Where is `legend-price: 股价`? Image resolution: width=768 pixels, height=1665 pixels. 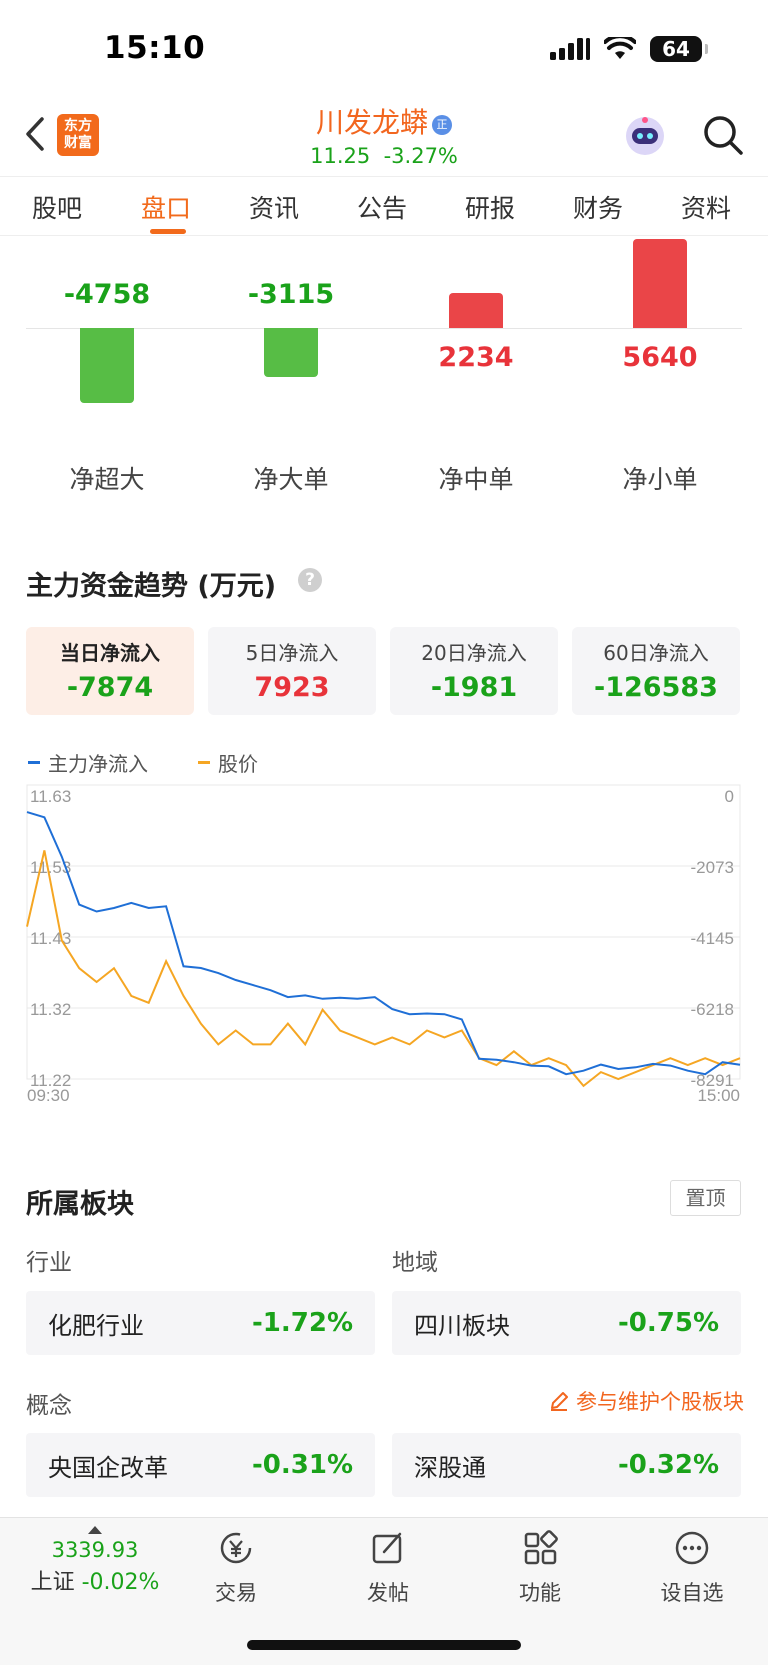
legend-price: 股价 is located at coordinates (228, 762).